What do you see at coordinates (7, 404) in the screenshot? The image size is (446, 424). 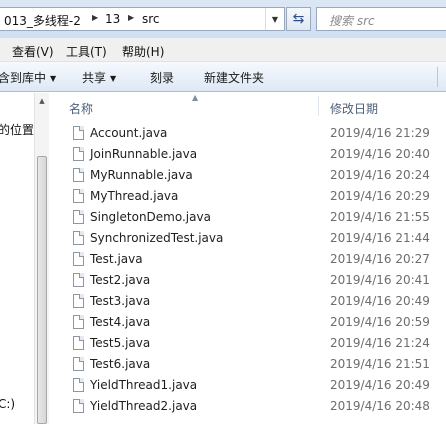 I see `nav-item-drive-c: C:)` at bounding box center [7, 404].